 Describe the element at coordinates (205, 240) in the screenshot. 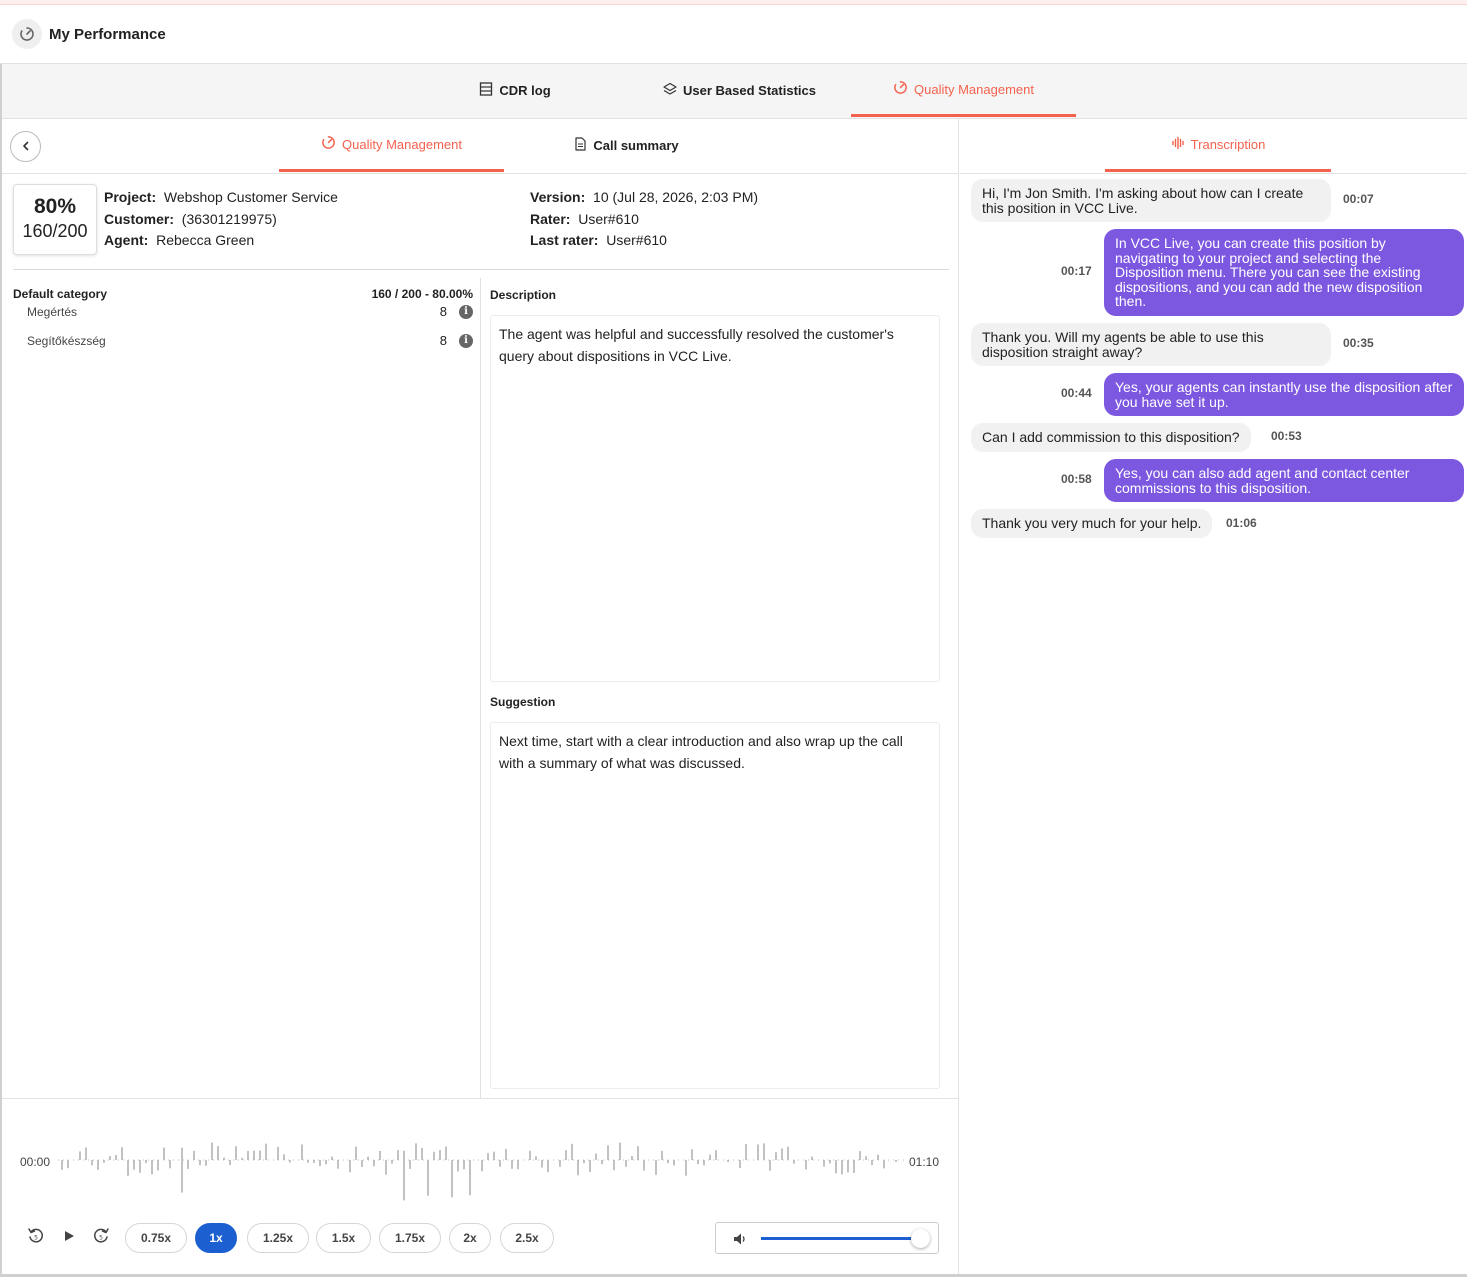

I see `agent-value: Rebecca Green` at that location.